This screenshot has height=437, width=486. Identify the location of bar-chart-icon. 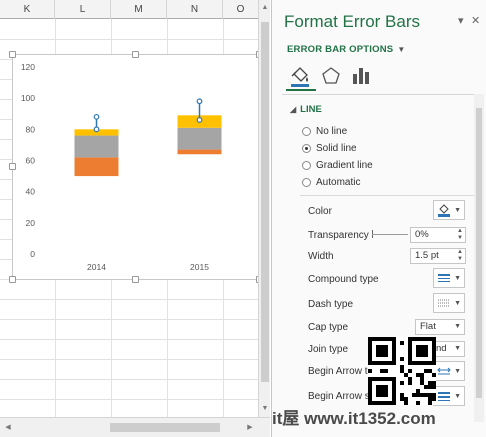
(361, 76).